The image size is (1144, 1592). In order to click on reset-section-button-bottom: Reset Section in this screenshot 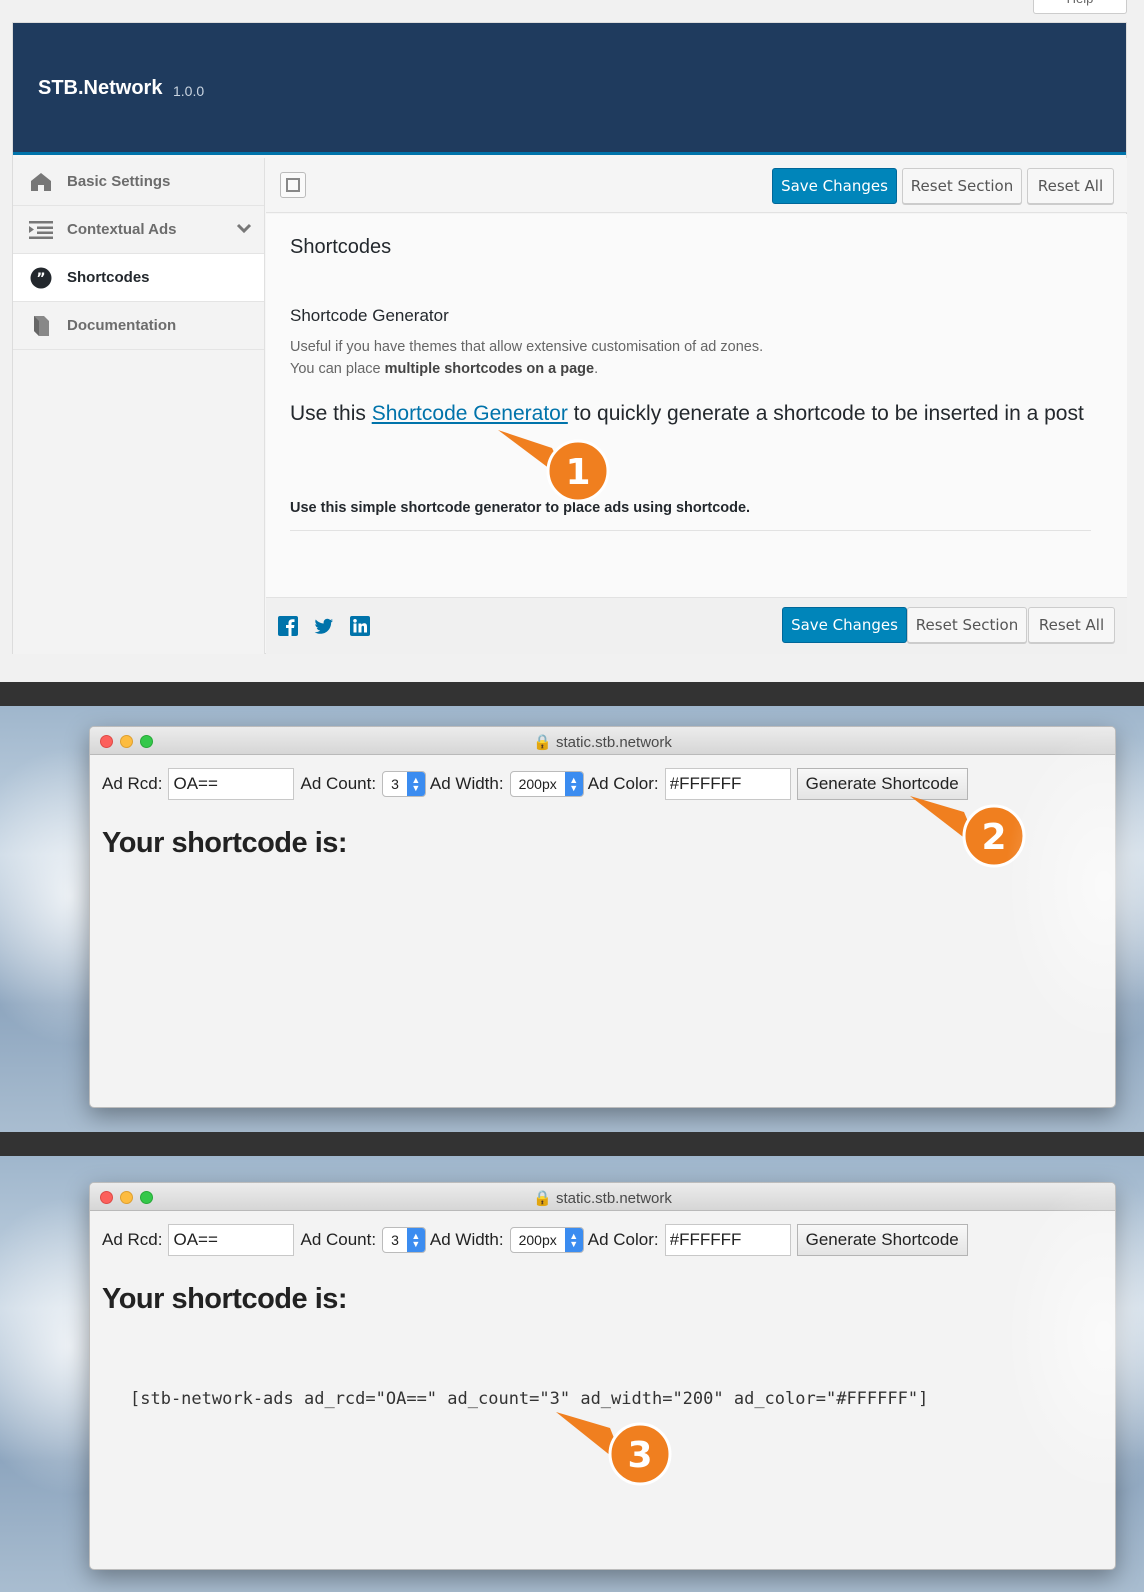, I will do `click(967, 625)`.